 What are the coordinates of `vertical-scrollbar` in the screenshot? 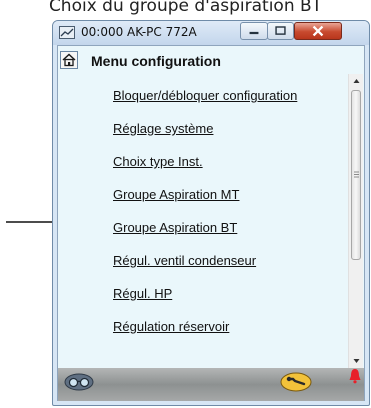 It's located at (355, 221).